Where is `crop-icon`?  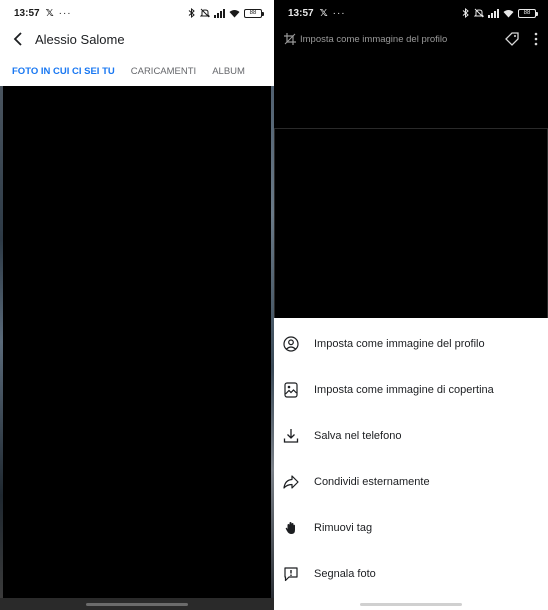
crop-icon is located at coordinates (290, 39).